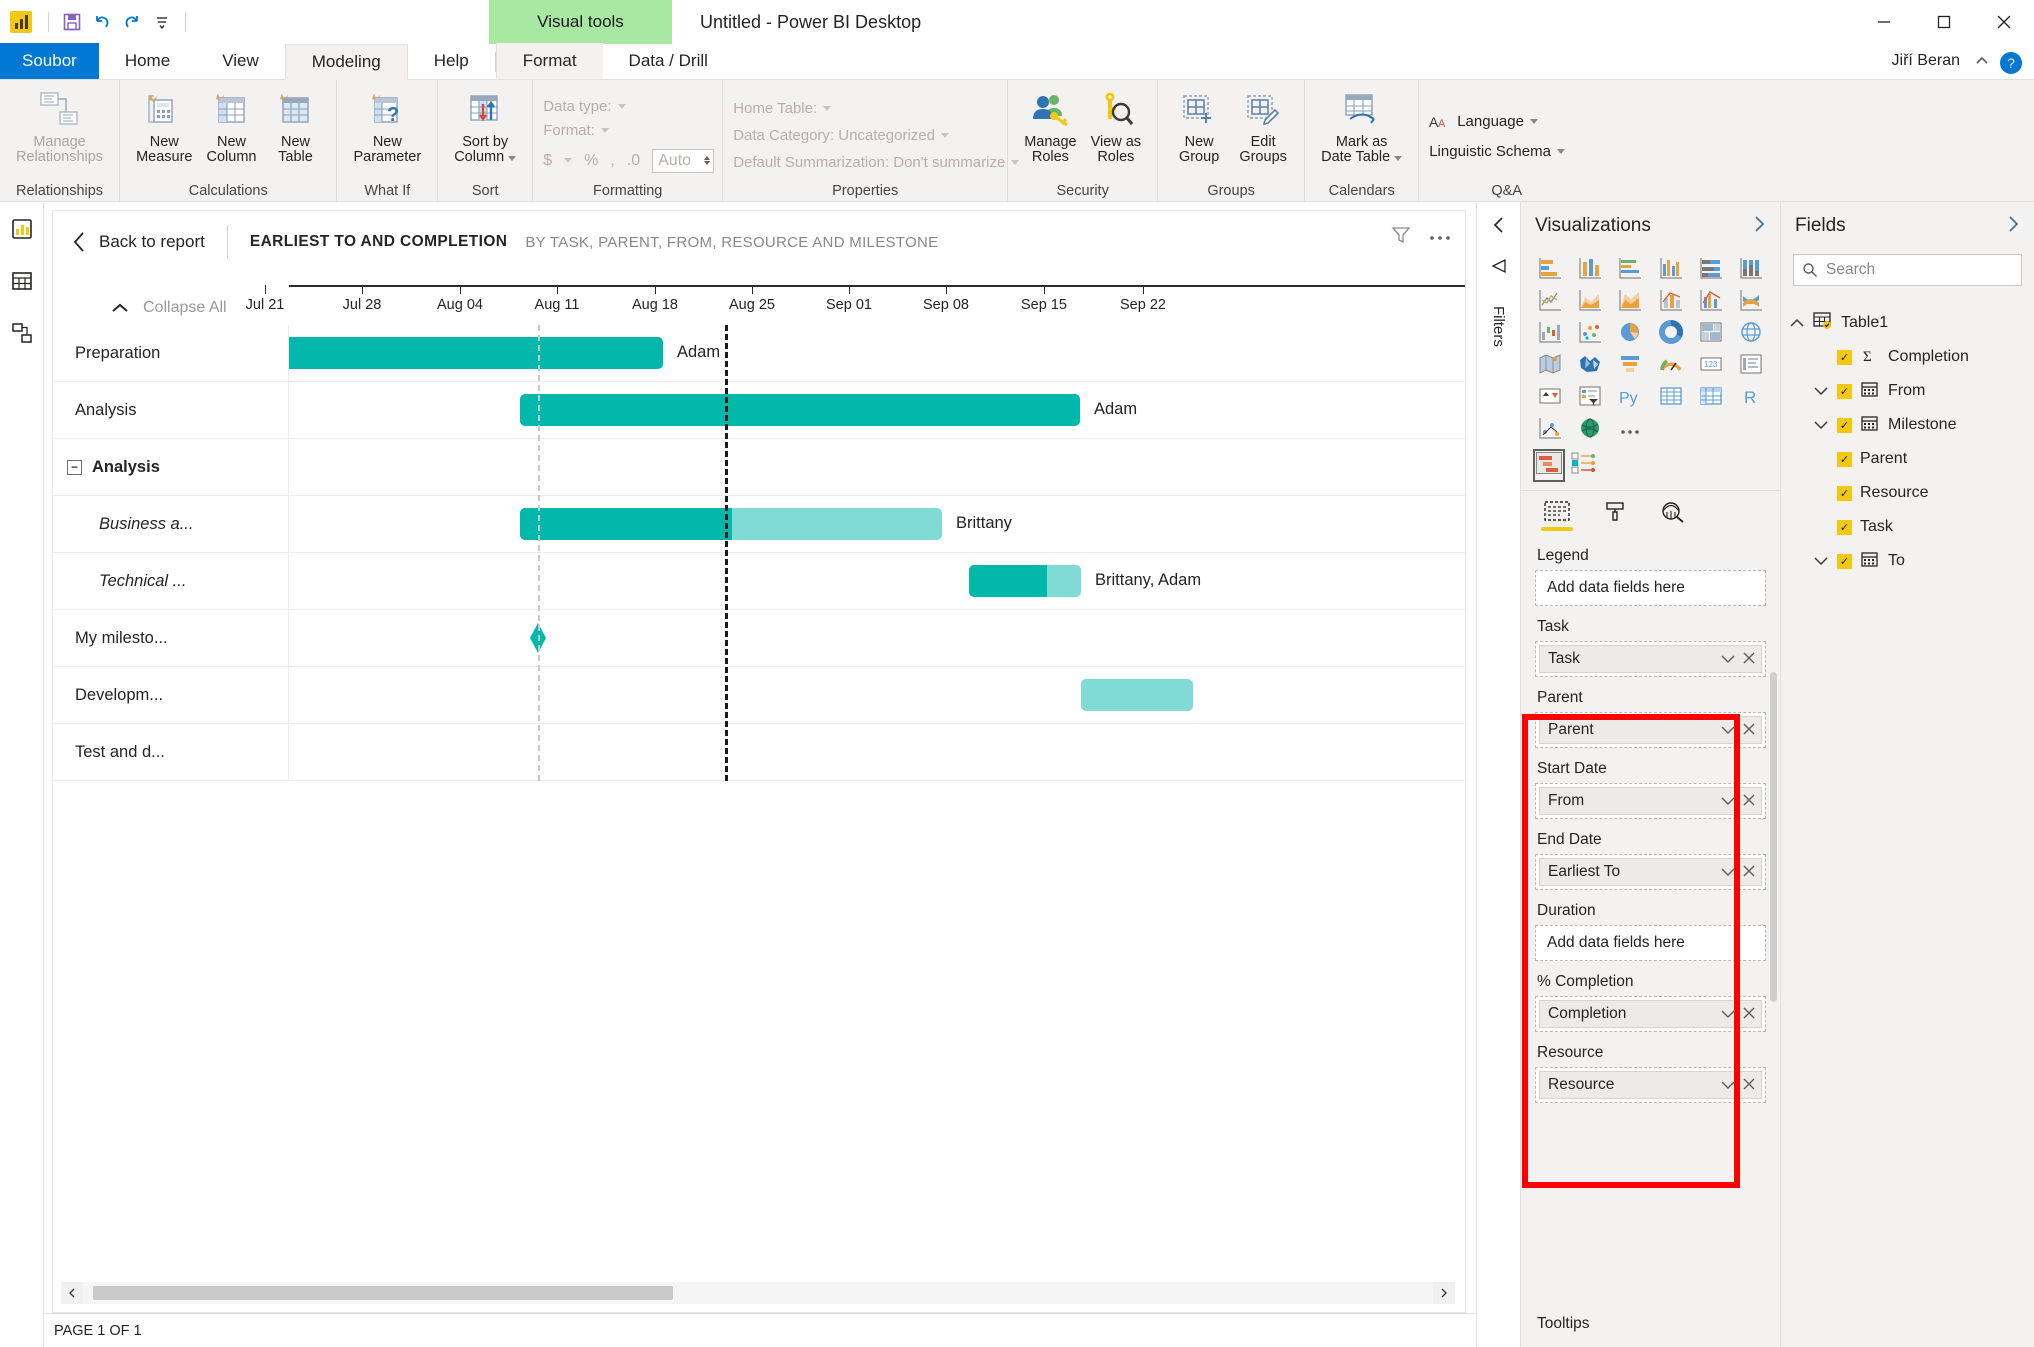  What do you see at coordinates (387, 126) in the screenshot?
I see `new-parameter-button: ? New Parameter` at bounding box center [387, 126].